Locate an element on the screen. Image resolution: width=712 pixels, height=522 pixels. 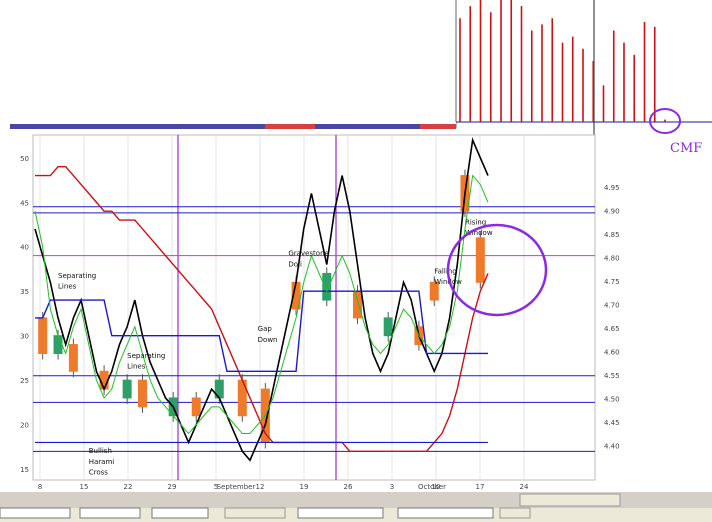
x-tick-label: 8 is located at coordinates (40, 487).